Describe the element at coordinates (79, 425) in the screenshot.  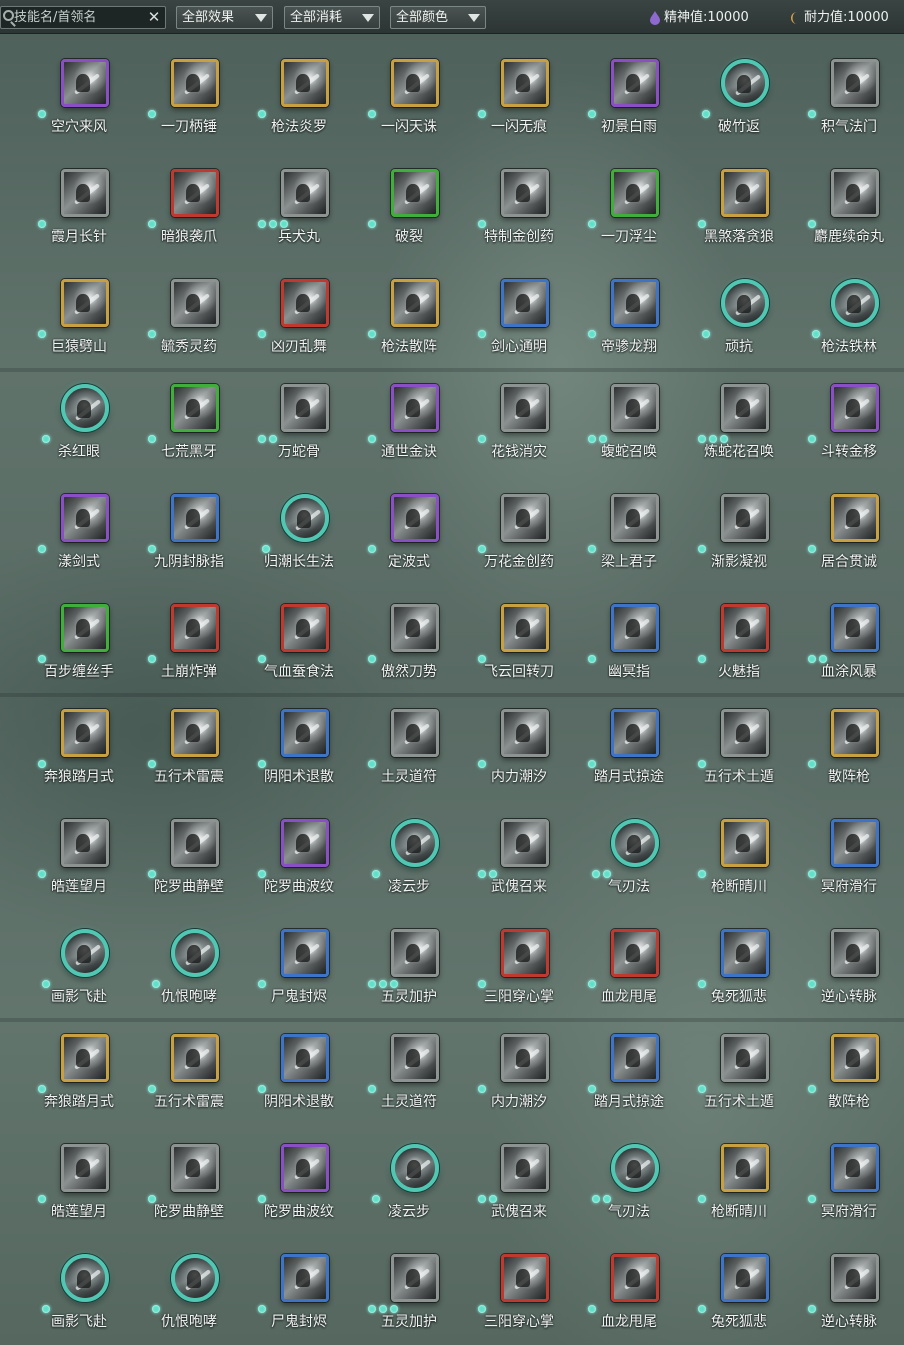
I see `skill-card: 杀红眼` at that location.